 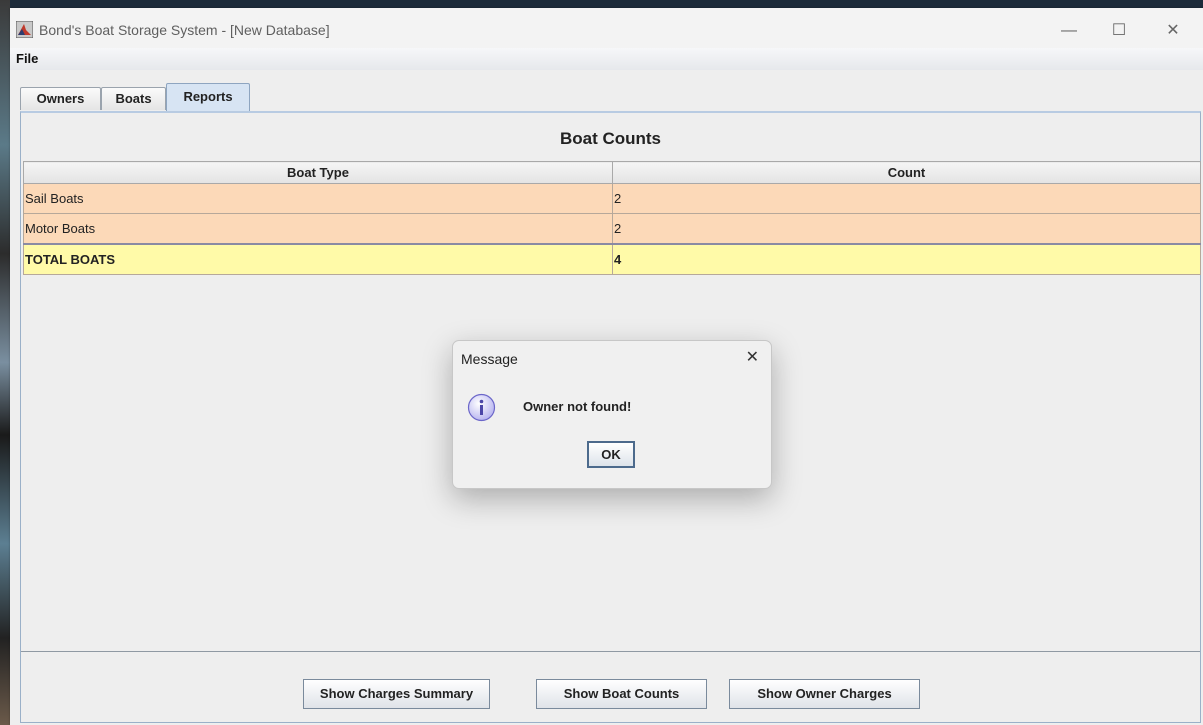 I want to click on table-row: Motor Boats 2, so click(x=612, y=229).